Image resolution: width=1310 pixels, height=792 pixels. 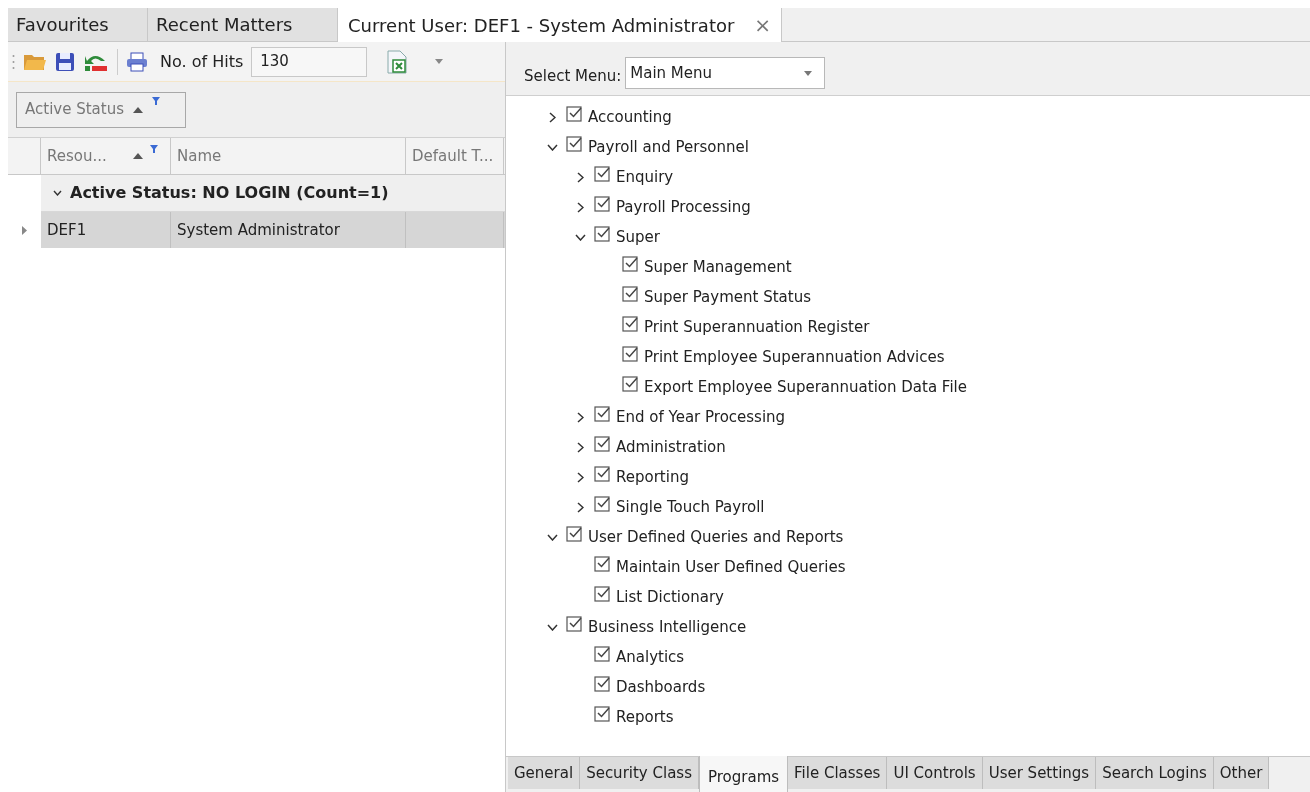 What do you see at coordinates (794, 357) in the screenshot?
I see `tree-item: Print Employee Superannuation Advices` at bounding box center [794, 357].